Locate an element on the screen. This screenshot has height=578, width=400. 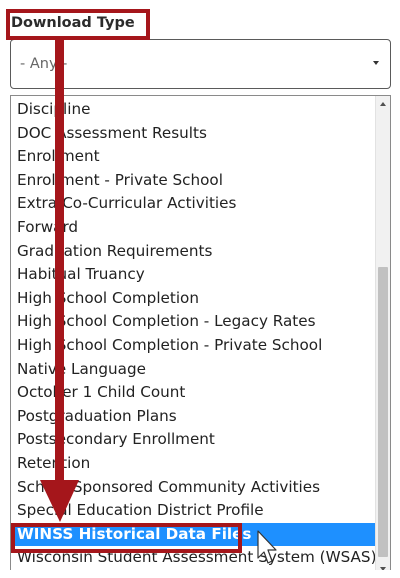
select-current-value: - Any - is located at coordinates (44, 64).